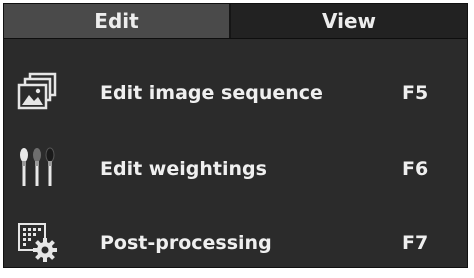 Image resolution: width=474 pixels, height=278 pixels. I want to click on menubar: Edit View, so click(235, 21).